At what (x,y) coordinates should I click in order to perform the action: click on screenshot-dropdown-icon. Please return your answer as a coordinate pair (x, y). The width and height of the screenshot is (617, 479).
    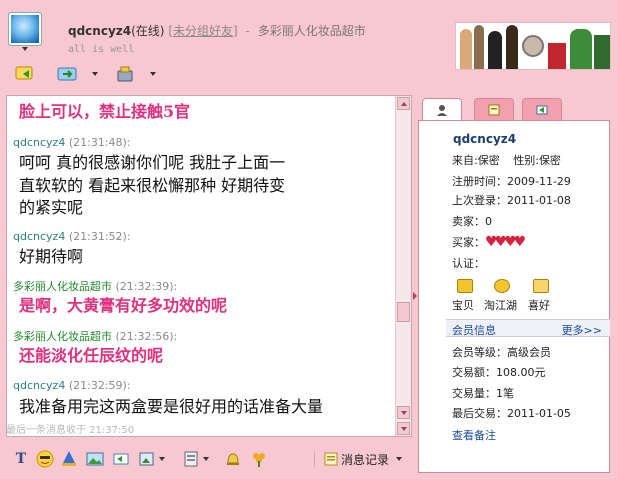
    Looking at the image, I should click on (162, 459).